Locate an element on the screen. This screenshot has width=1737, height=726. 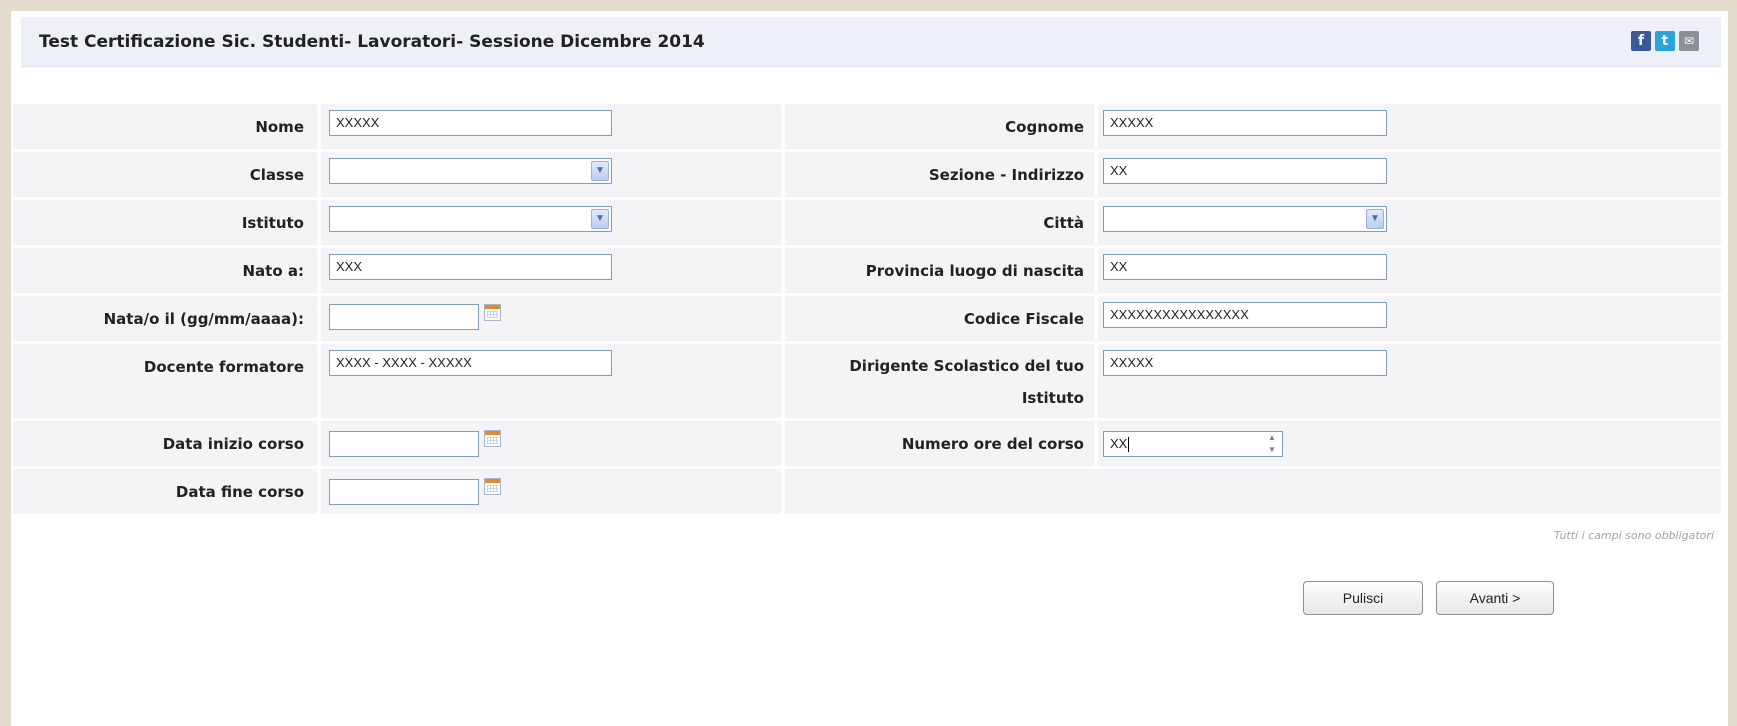
citta-select: ▼ is located at coordinates (1245, 219).